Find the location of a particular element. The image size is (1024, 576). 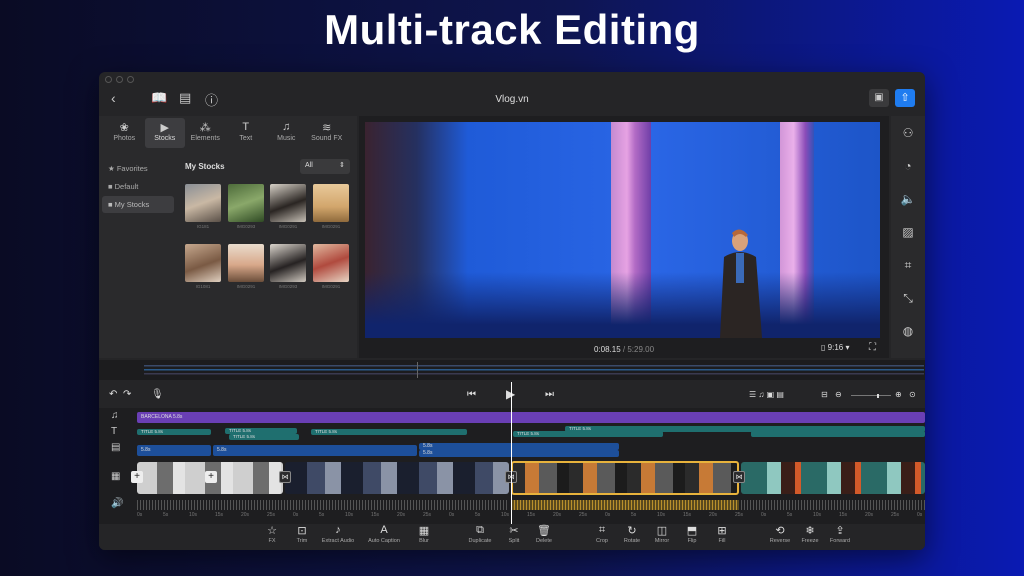

forward-button: ⇪ Forward is located at coordinates (840, 534).